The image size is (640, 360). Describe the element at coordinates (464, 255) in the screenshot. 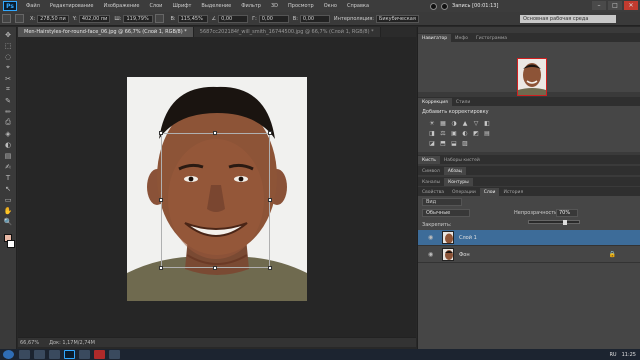

I see `layer-name: Фон` at that location.